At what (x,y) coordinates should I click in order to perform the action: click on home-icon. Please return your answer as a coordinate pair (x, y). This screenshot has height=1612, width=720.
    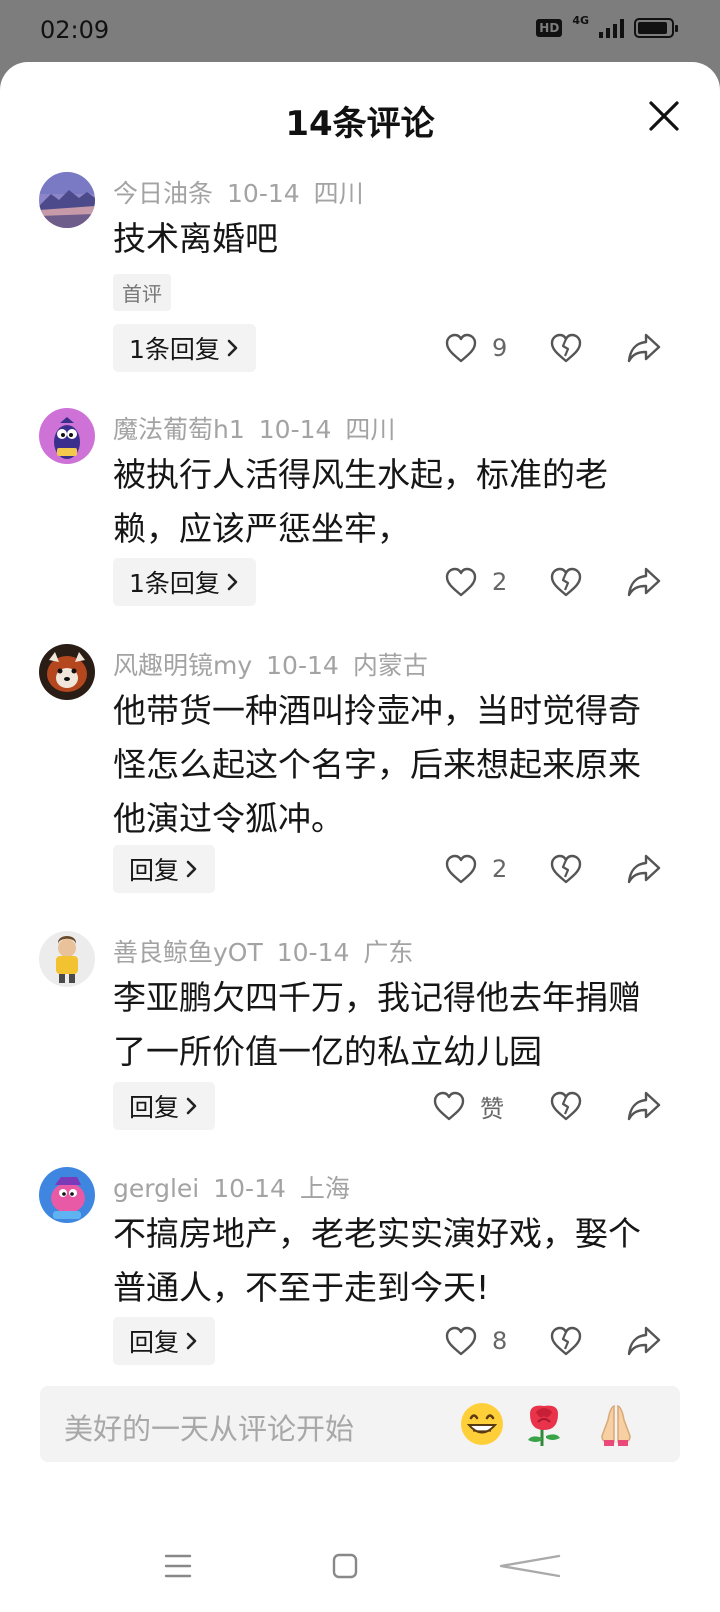
    Looking at the image, I should click on (345, 1566).